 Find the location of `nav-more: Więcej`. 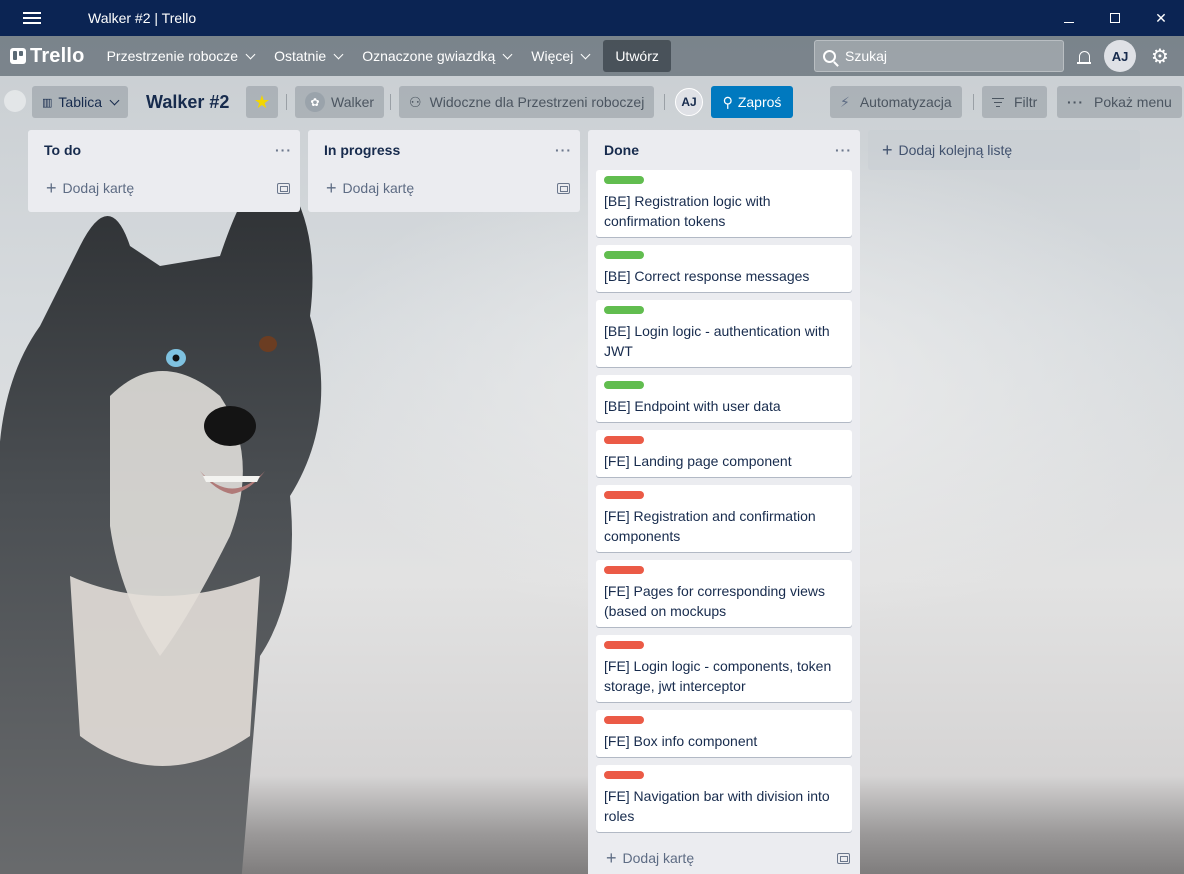

nav-more: Więcej is located at coordinates (560, 56).